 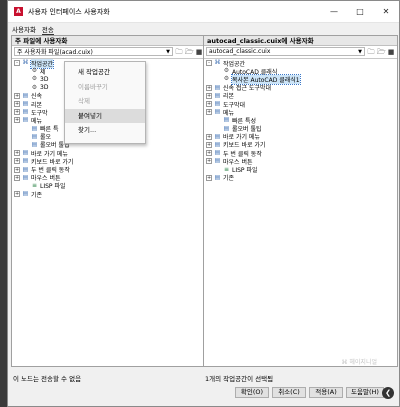 What do you see at coordinates (93, 86) in the screenshot?
I see `context-menu-item: 이름바꾸기` at bounding box center [93, 86].